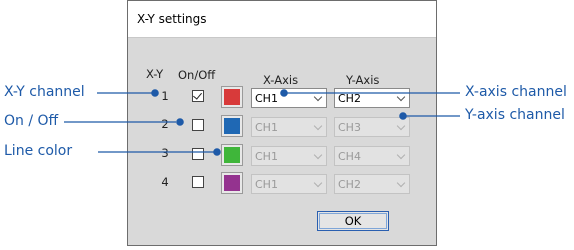  Describe the element at coordinates (516, 92) in the screenshot. I see `callout-x-axis-channel: X-axis channel` at that location.